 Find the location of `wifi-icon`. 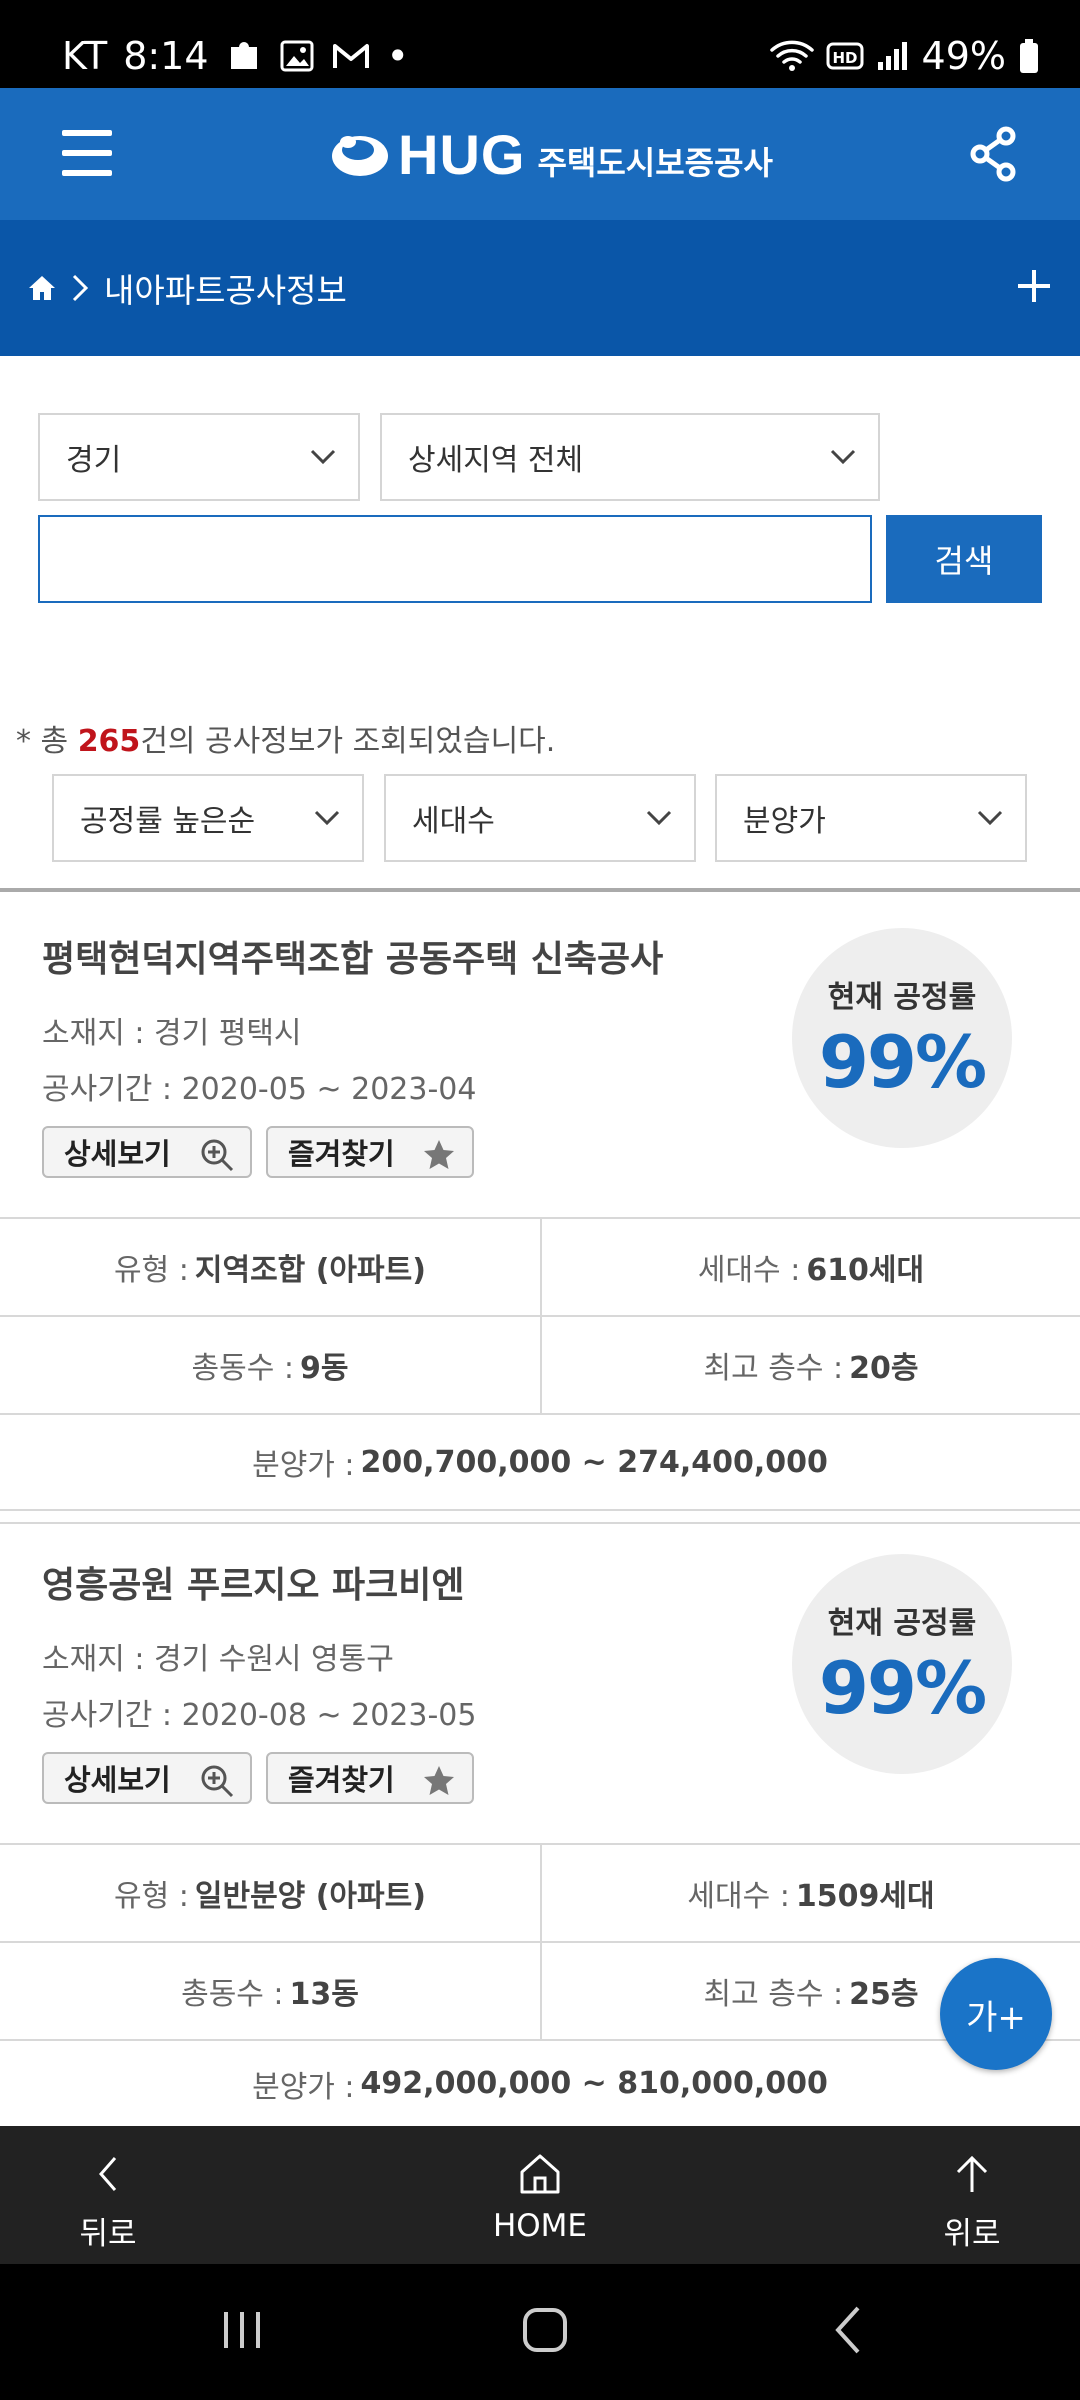

wifi-icon is located at coordinates (791, 56).